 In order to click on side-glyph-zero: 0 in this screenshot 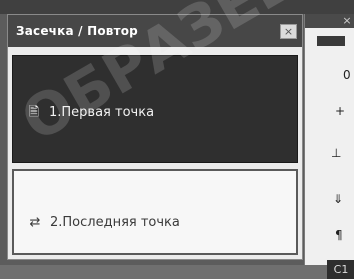, I will do `click(347, 75)`.